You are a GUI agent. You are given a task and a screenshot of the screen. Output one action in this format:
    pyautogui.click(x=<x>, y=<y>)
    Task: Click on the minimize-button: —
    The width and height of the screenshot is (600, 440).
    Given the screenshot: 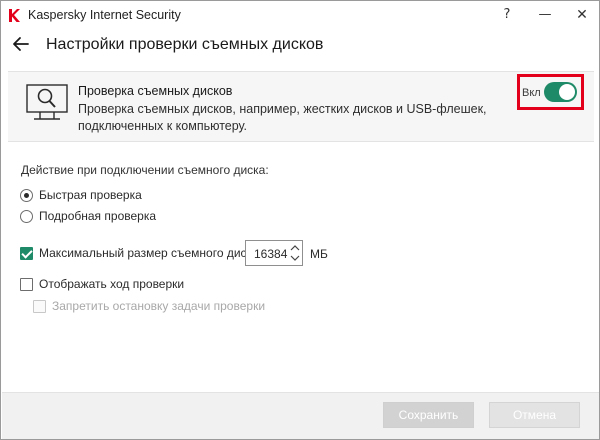 What is the action you would take?
    pyautogui.click(x=545, y=15)
    